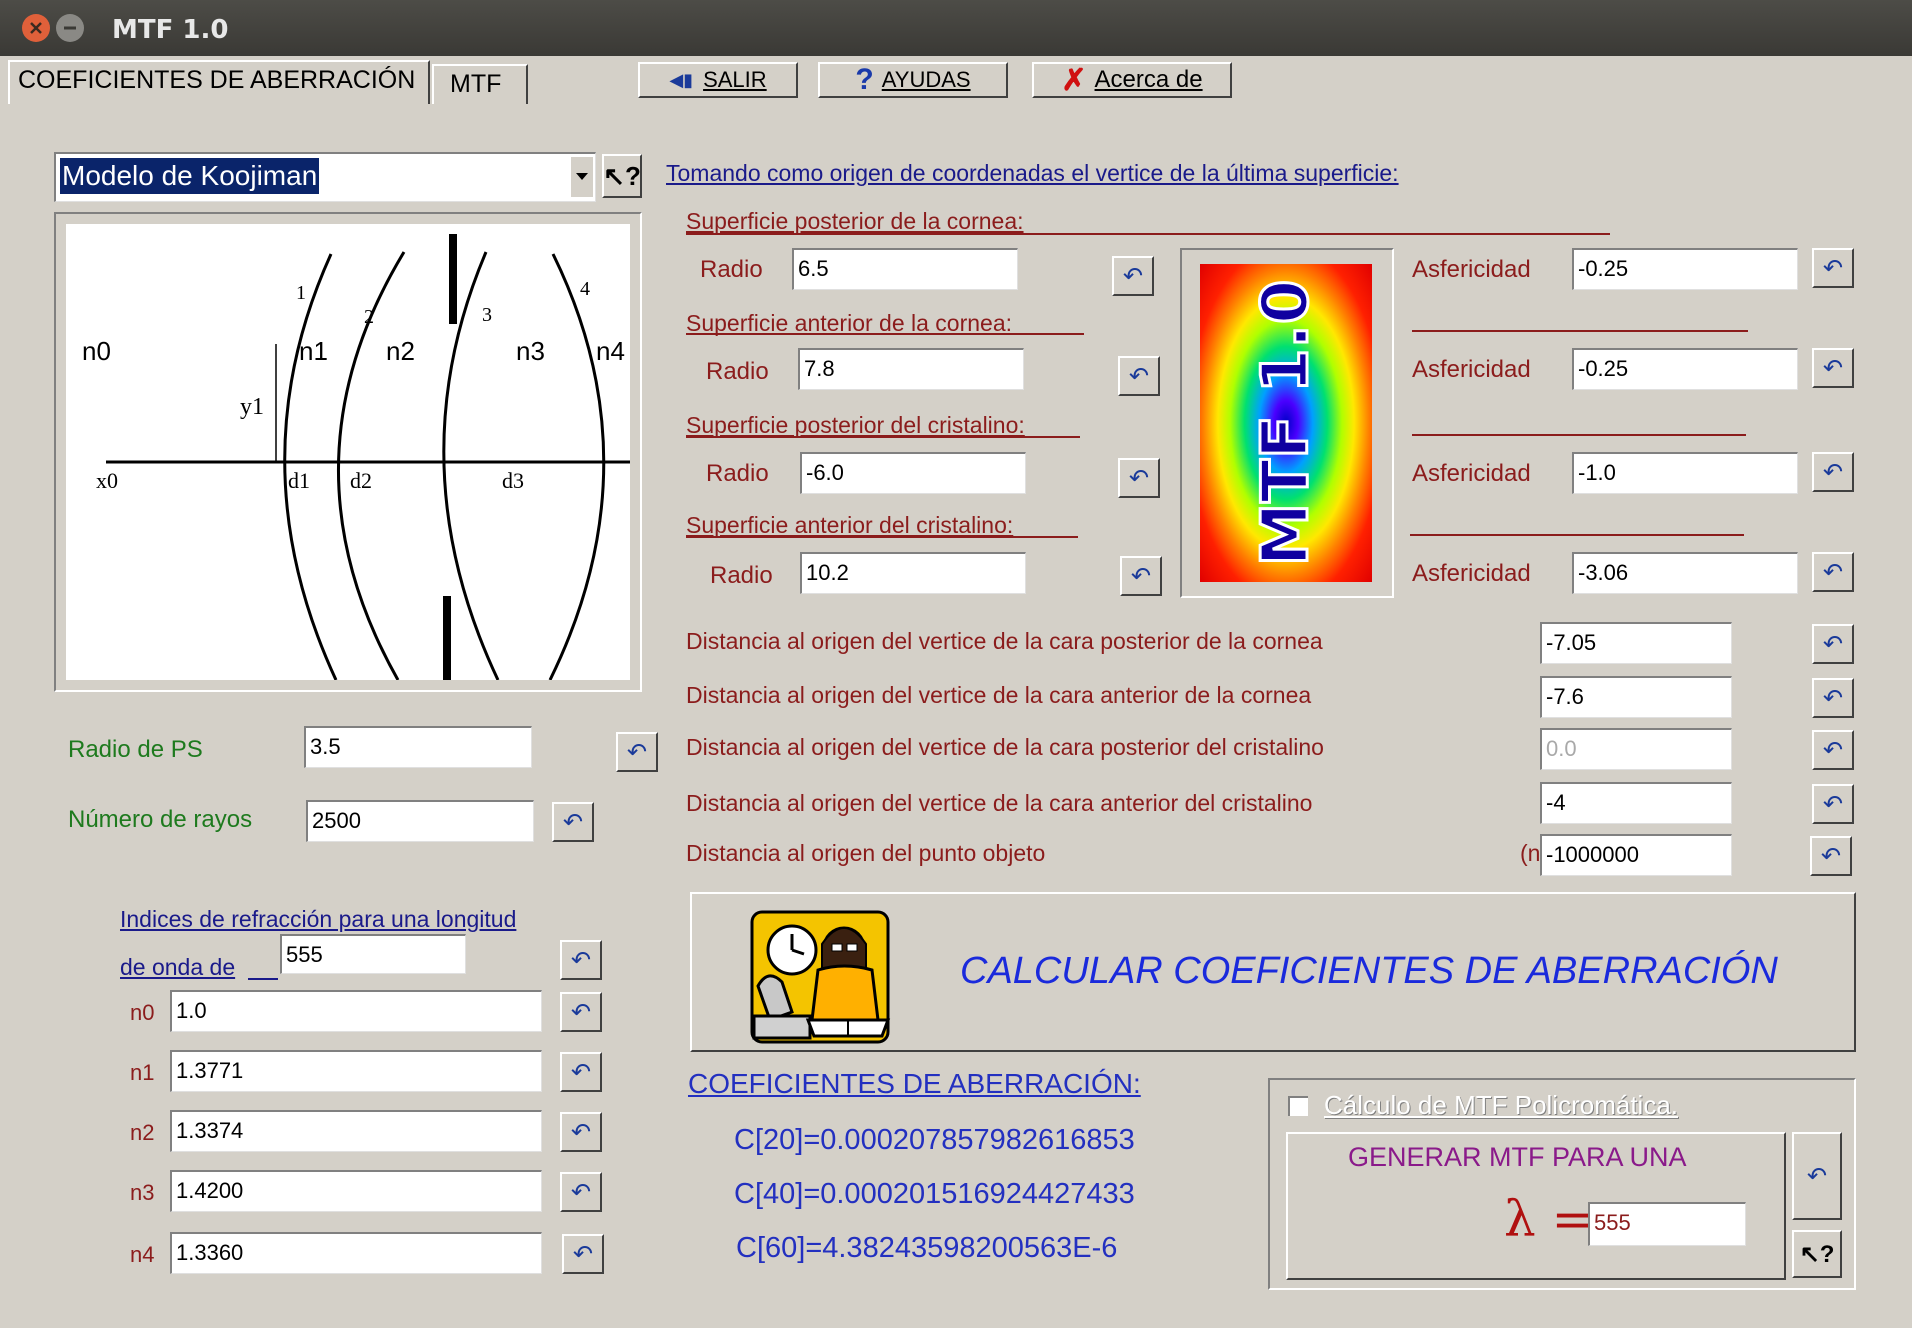  I want to click on pupil-undo-button: ↶, so click(637, 752).